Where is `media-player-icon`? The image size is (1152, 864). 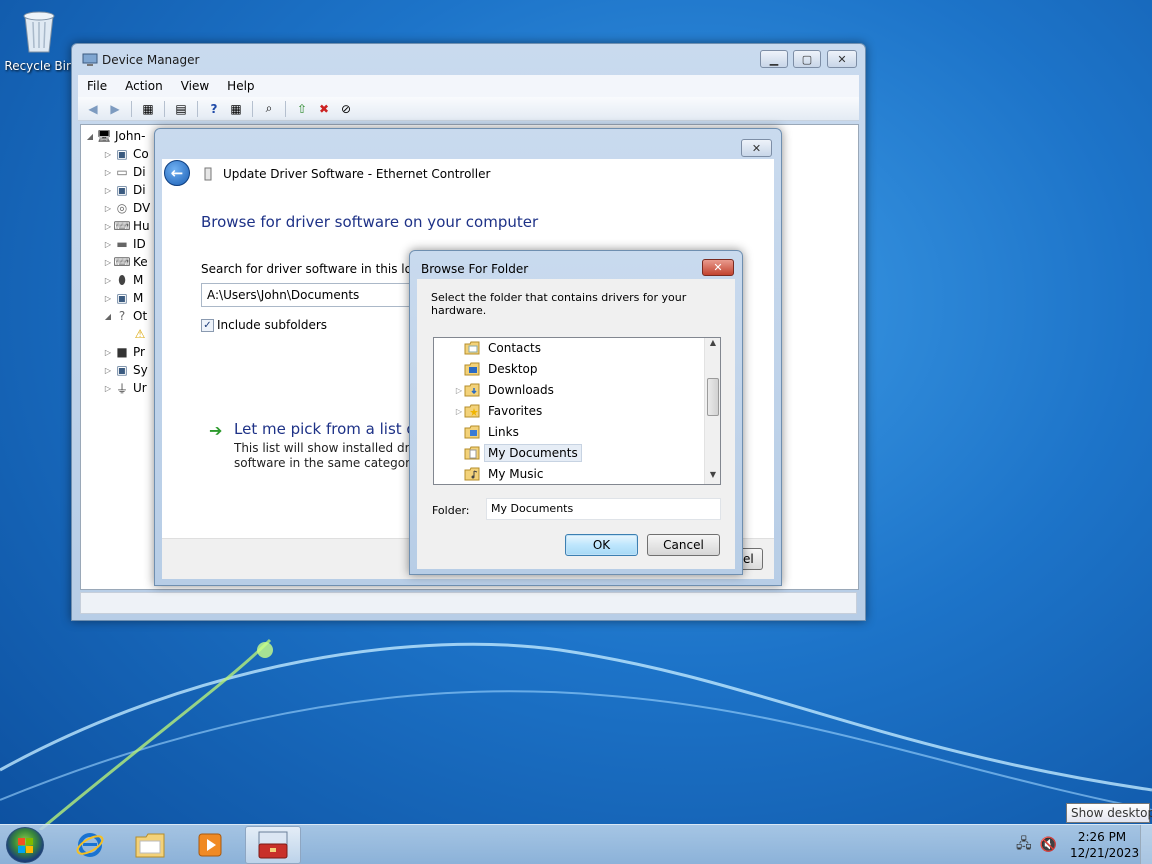 media-player-icon is located at coordinates (210, 845).